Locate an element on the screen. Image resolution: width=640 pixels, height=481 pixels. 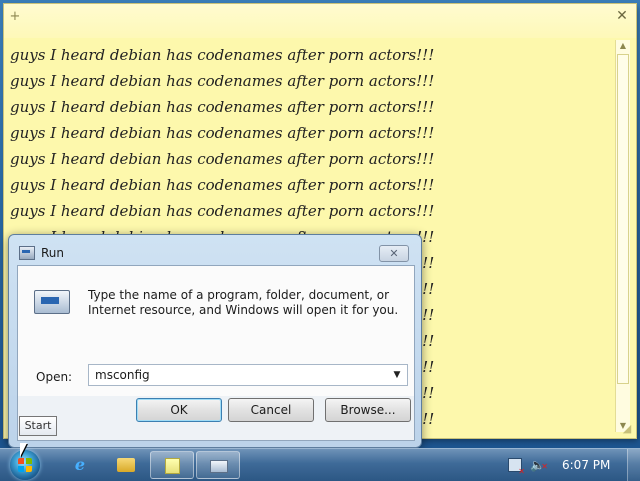
sticky-notes-icon is located at coordinates (172, 466).